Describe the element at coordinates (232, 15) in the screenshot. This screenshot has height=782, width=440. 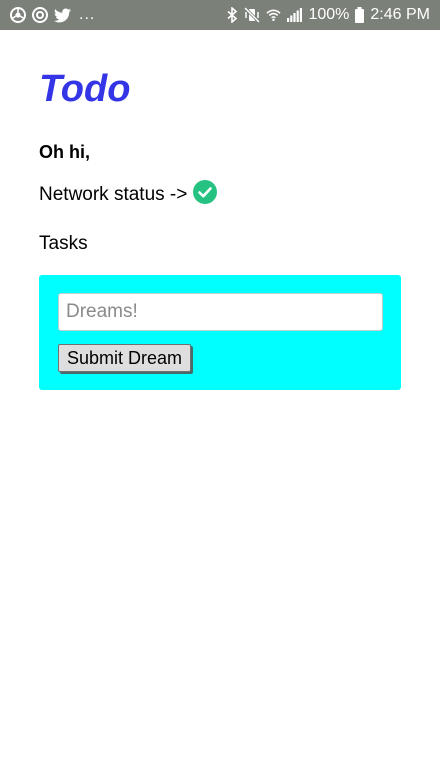
I see `bluetooth-icon` at that location.